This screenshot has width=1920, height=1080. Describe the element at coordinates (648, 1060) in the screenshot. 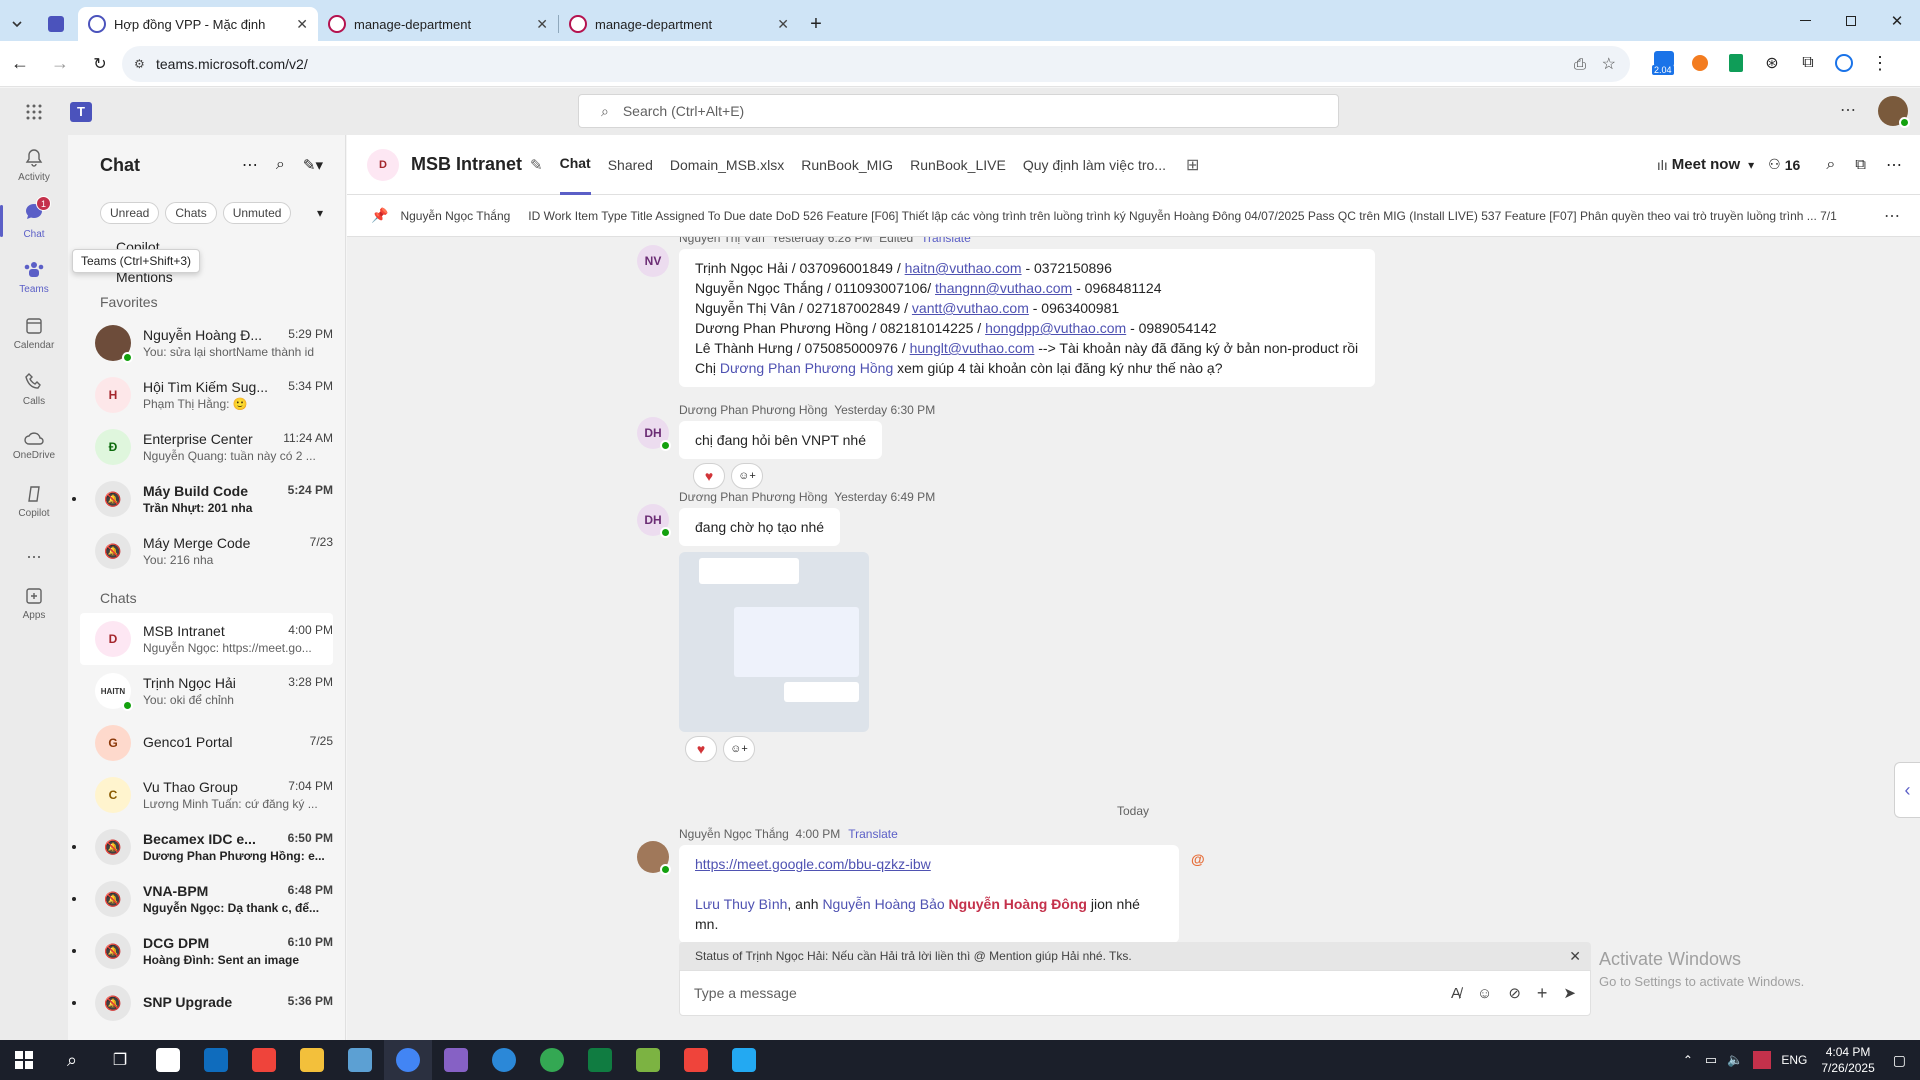

I see `notepad-app-icon` at that location.